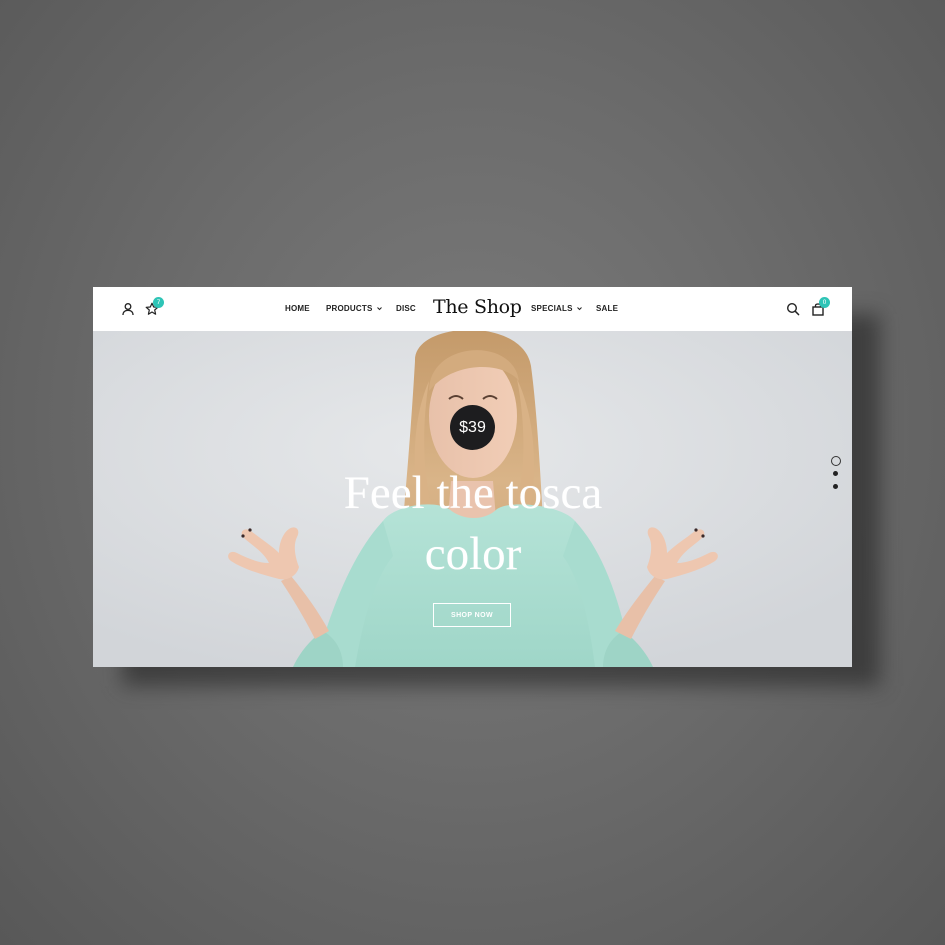 The width and height of the screenshot is (945, 945). What do you see at coordinates (477, 307) in the screenshot?
I see `site-logo: The Shop` at bounding box center [477, 307].